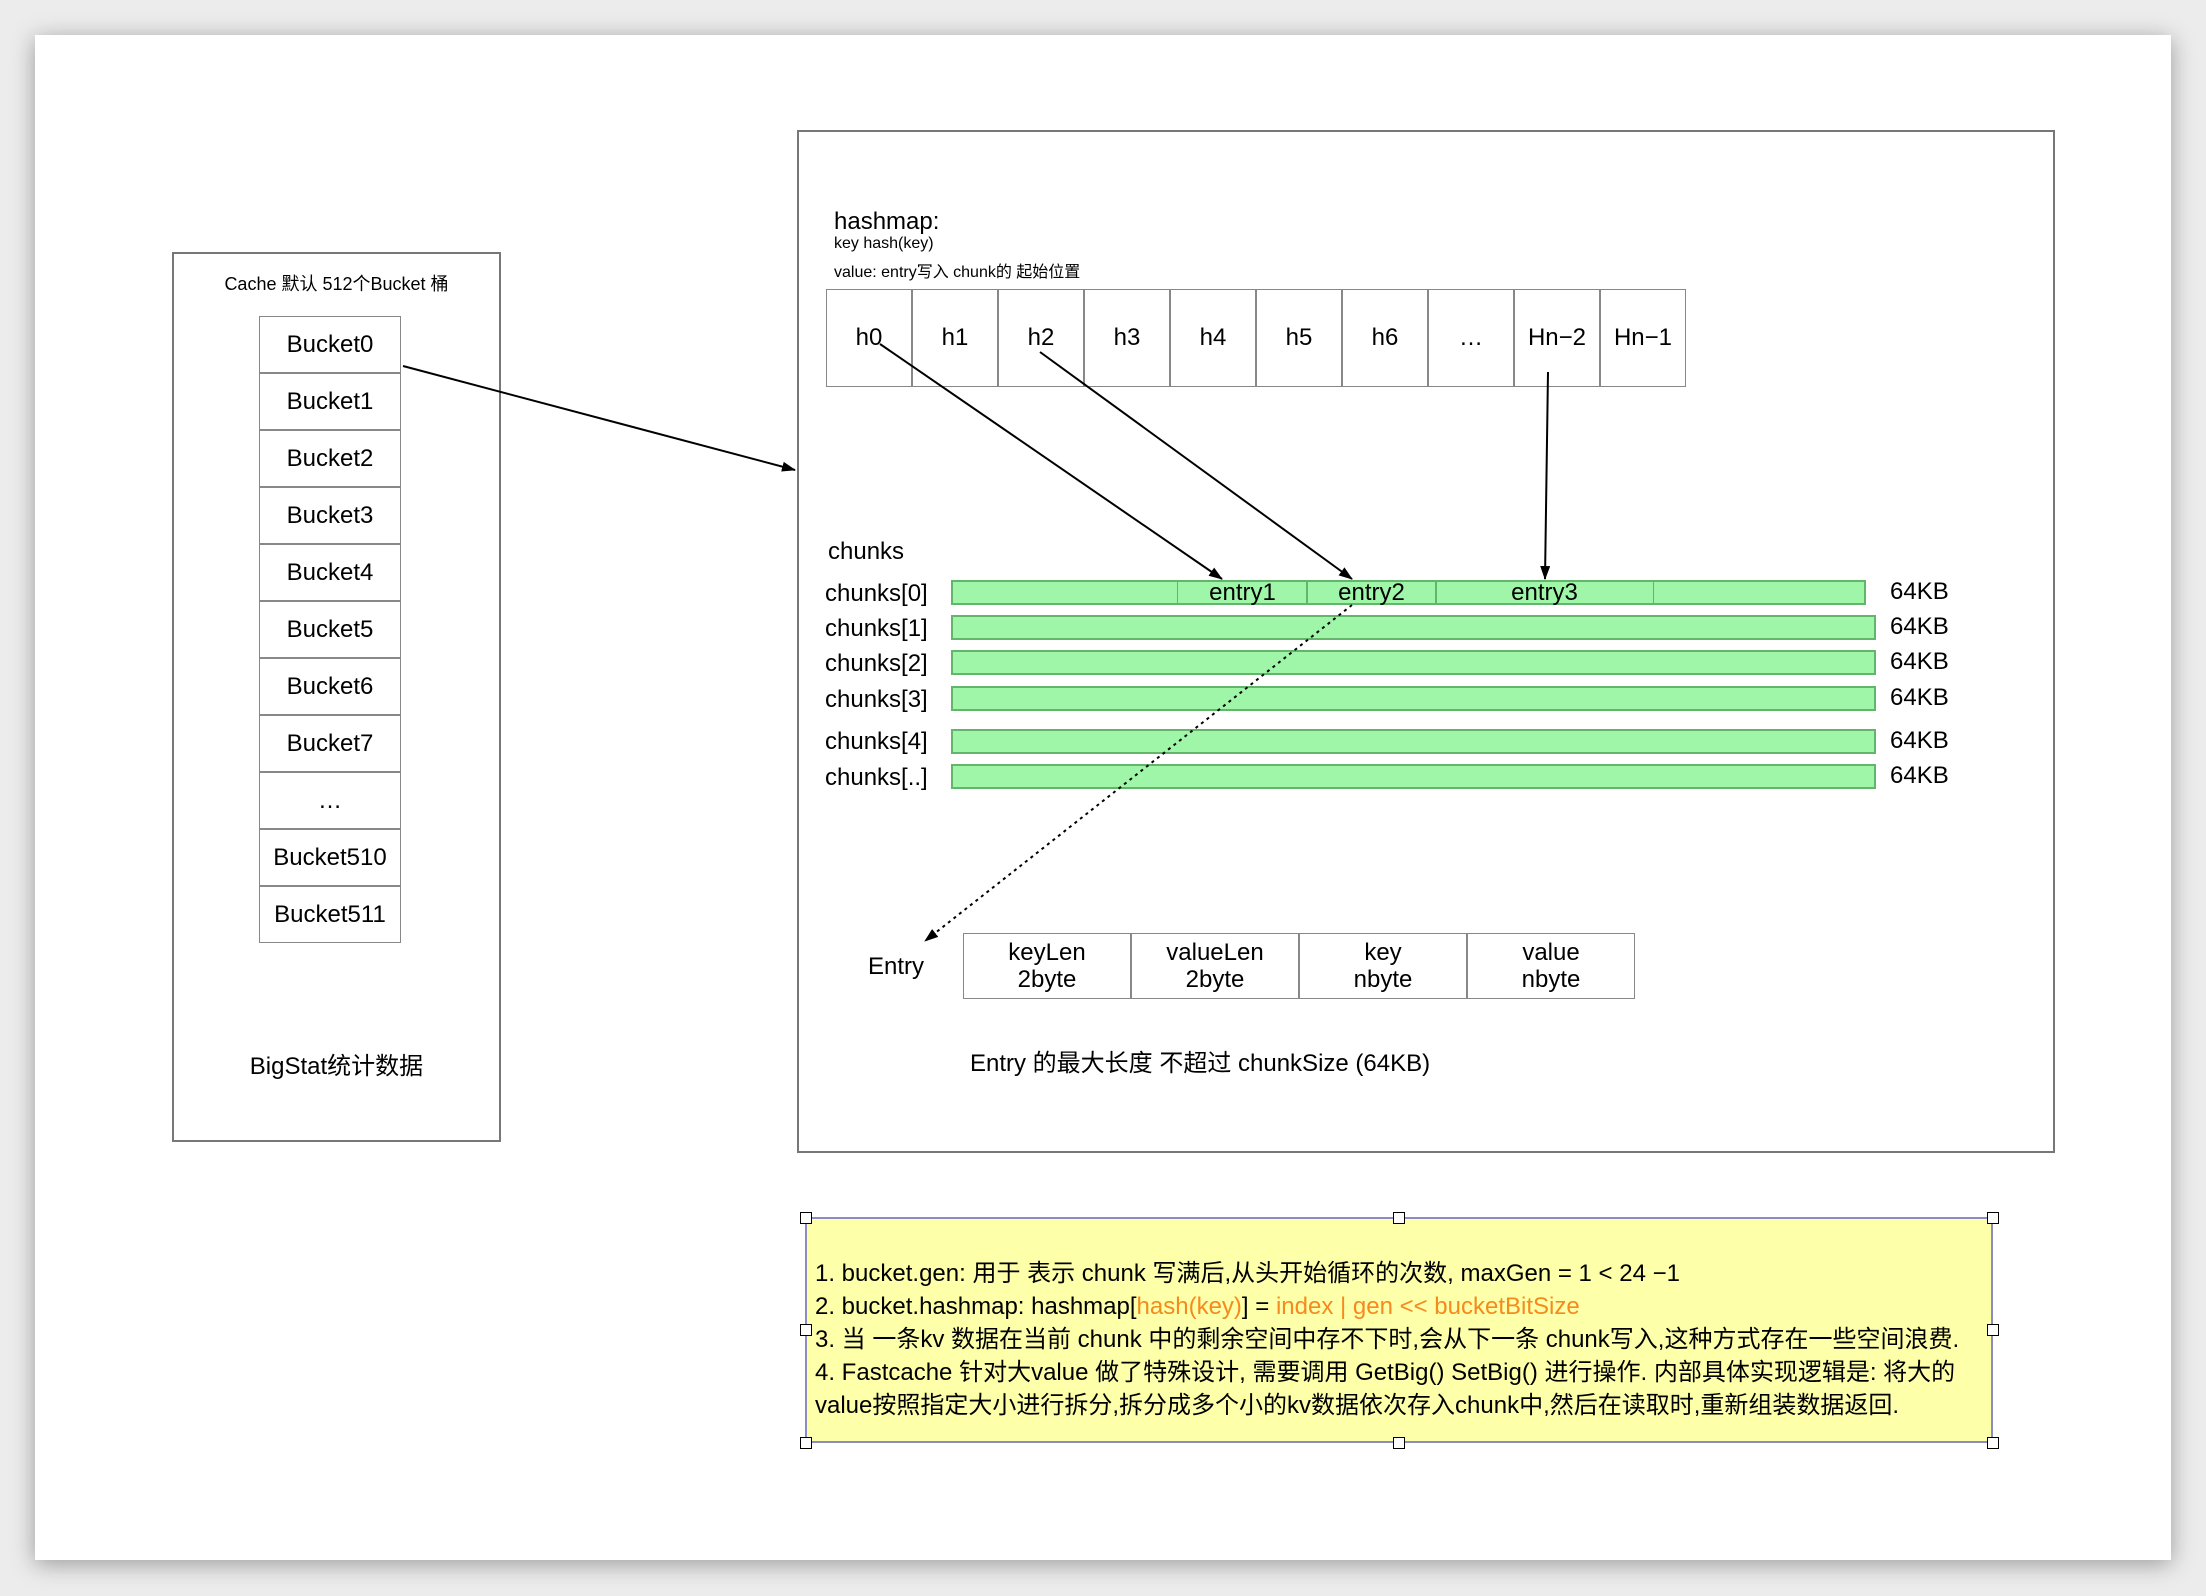 The image size is (2206, 1596). I want to click on entry2-to-entry-layout-arrow, so click(1138, 773).